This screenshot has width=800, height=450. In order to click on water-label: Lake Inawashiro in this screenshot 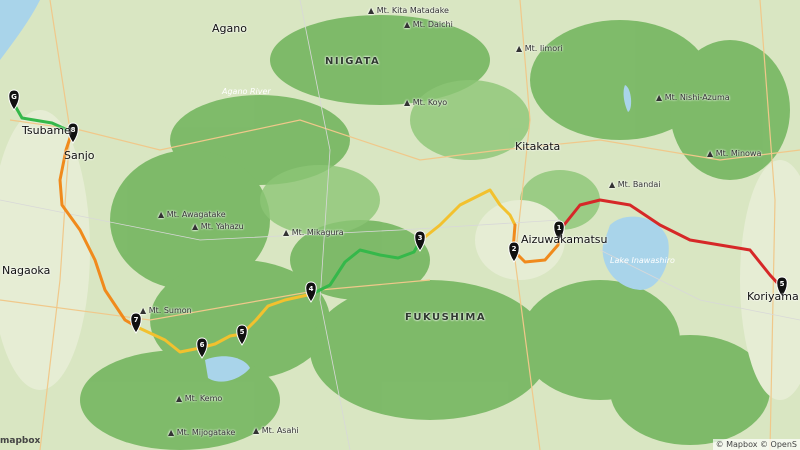, I will do `click(642, 260)`.